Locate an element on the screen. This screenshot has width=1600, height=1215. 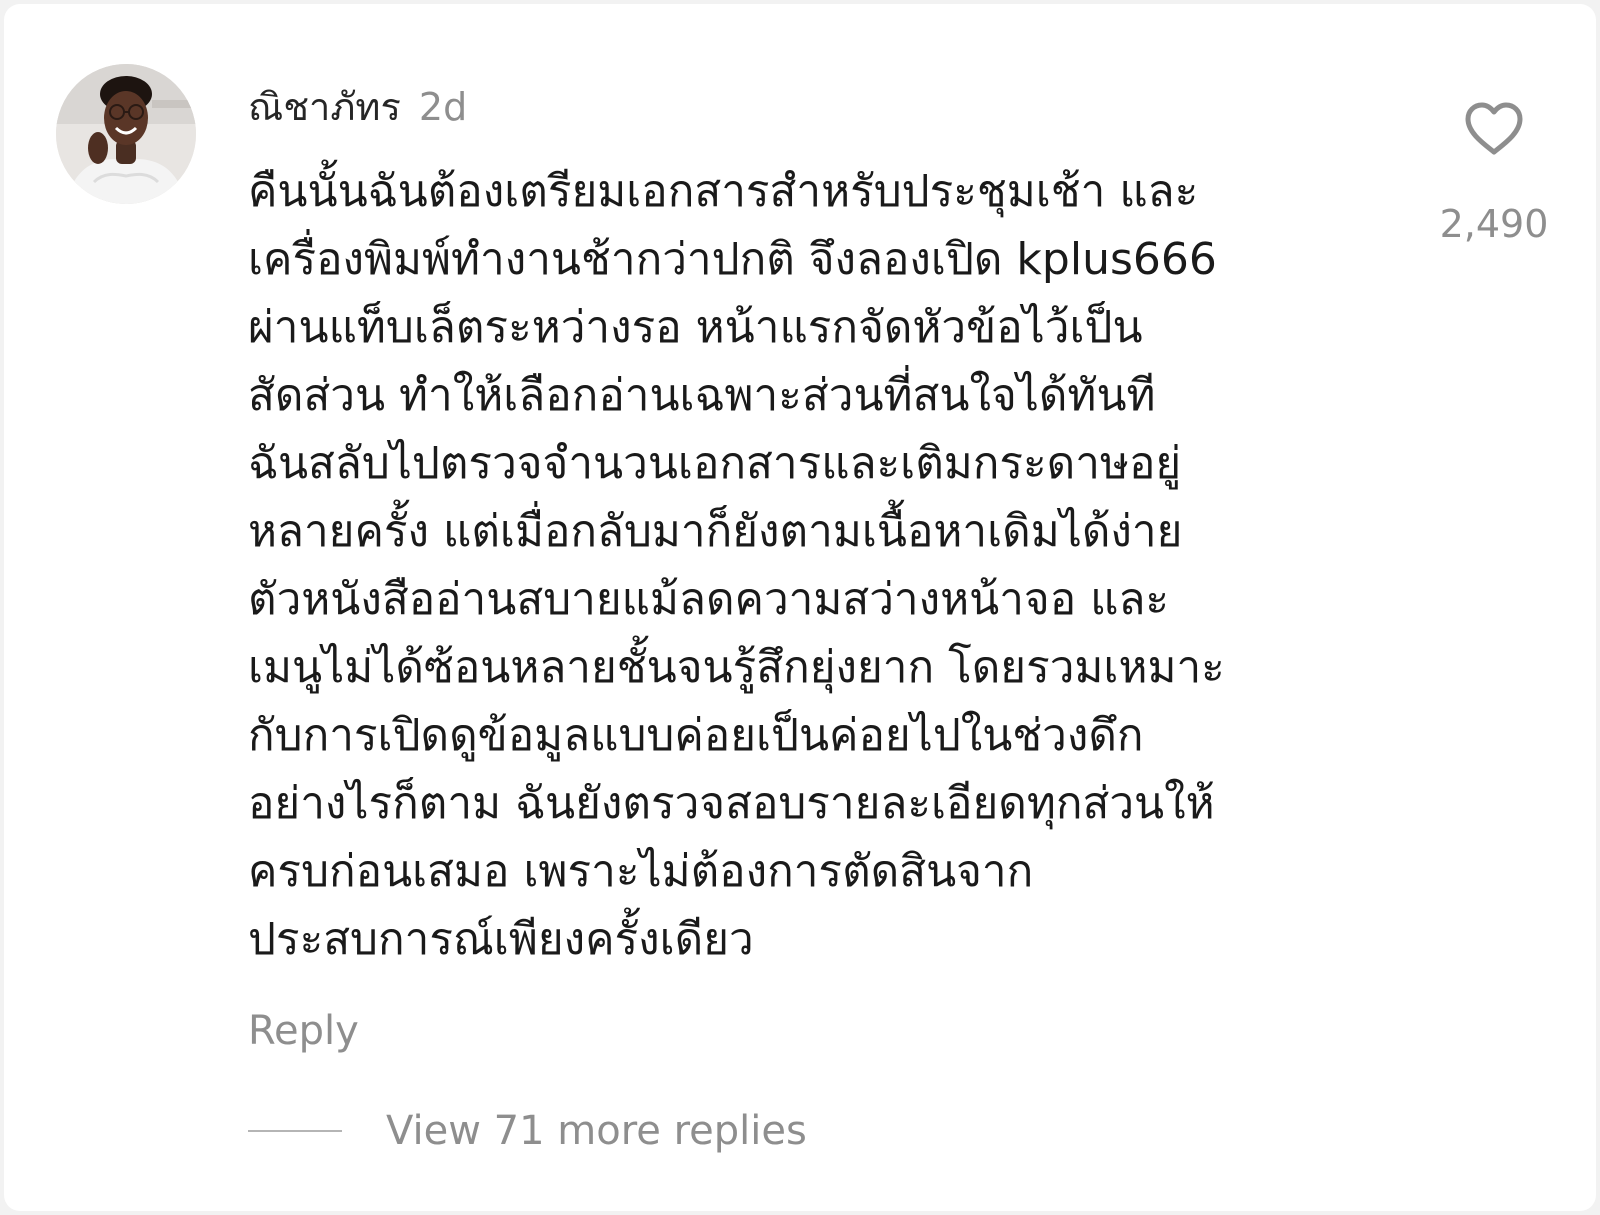
like-button is located at coordinates (1494, 129).